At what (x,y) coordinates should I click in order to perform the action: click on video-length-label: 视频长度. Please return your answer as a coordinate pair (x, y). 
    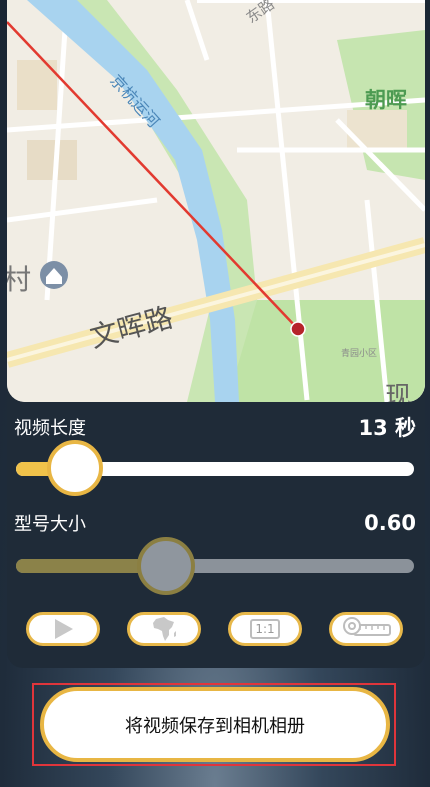
    Looking at the image, I should click on (50, 428).